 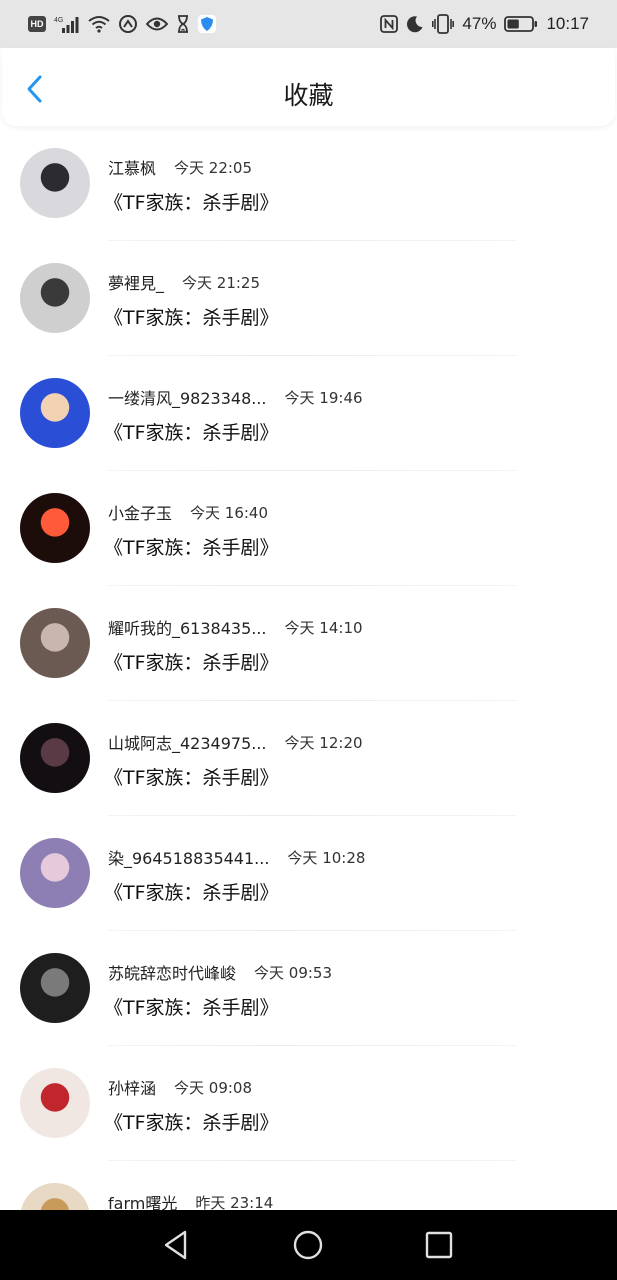 What do you see at coordinates (221, 282) in the screenshot?
I see `timestamp: 今天 21:25` at bounding box center [221, 282].